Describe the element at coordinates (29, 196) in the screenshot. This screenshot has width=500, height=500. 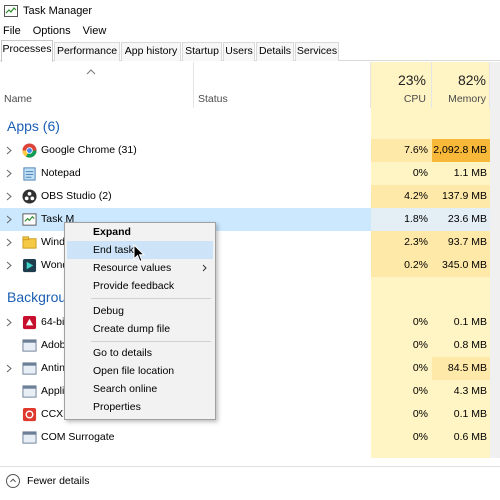
I see `obs-icon` at that location.